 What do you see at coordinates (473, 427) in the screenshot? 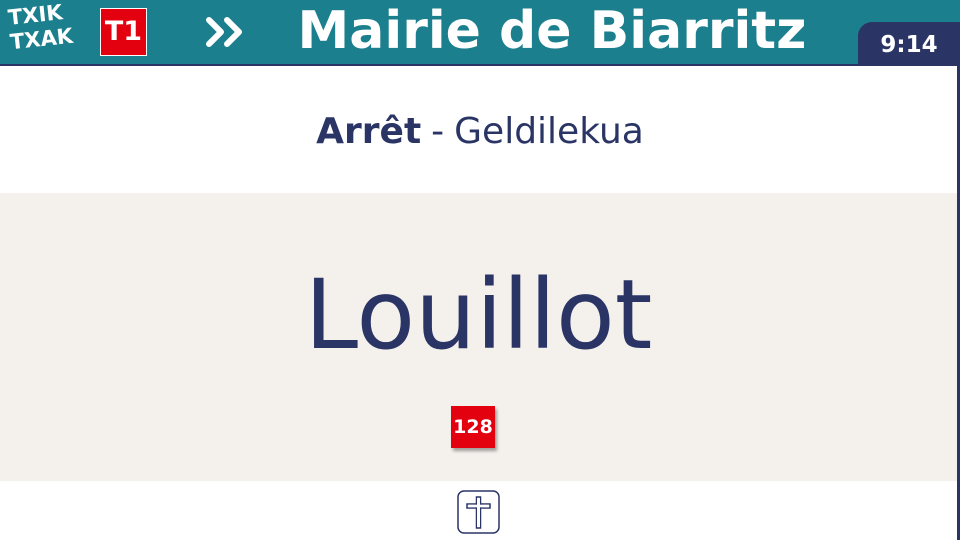
I see `connection-line-badge: 128` at bounding box center [473, 427].